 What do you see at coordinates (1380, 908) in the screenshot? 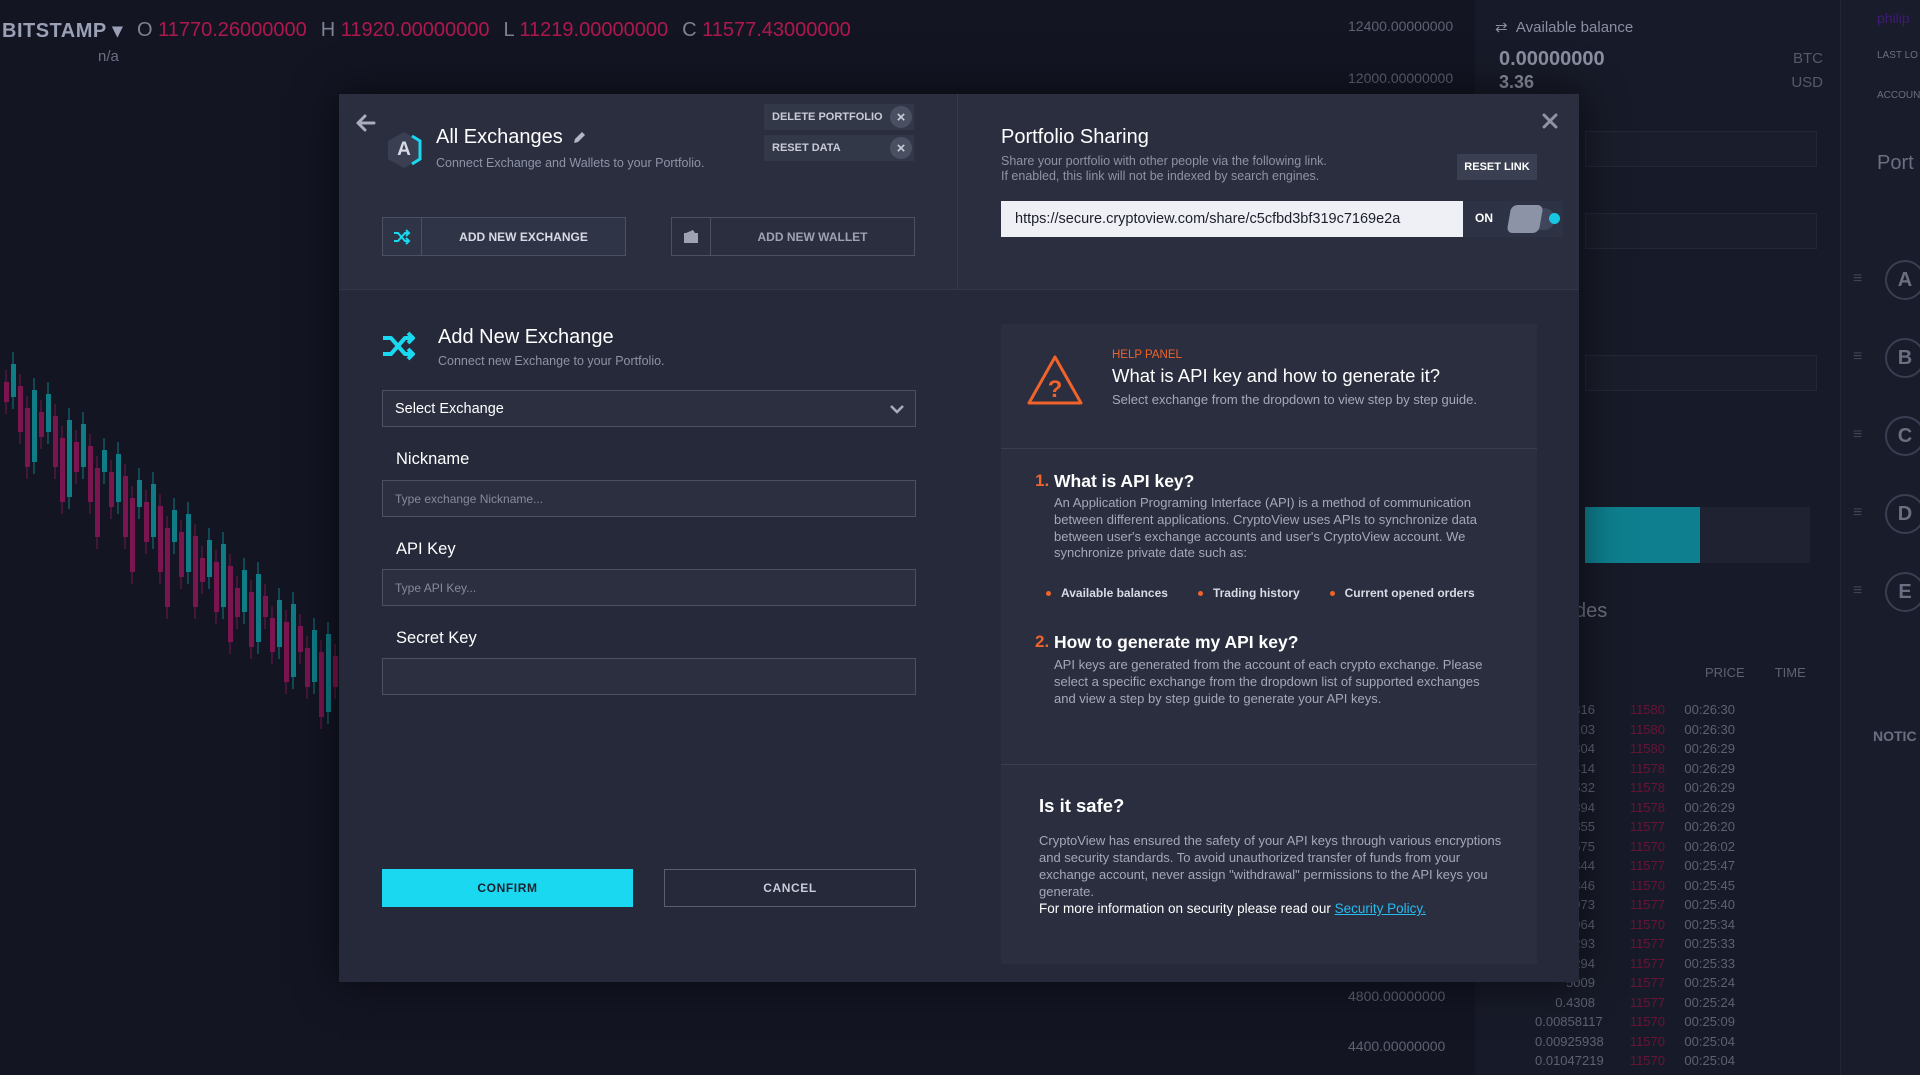
I see `security-policy-link: Security Policy.` at bounding box center [1380, 908].